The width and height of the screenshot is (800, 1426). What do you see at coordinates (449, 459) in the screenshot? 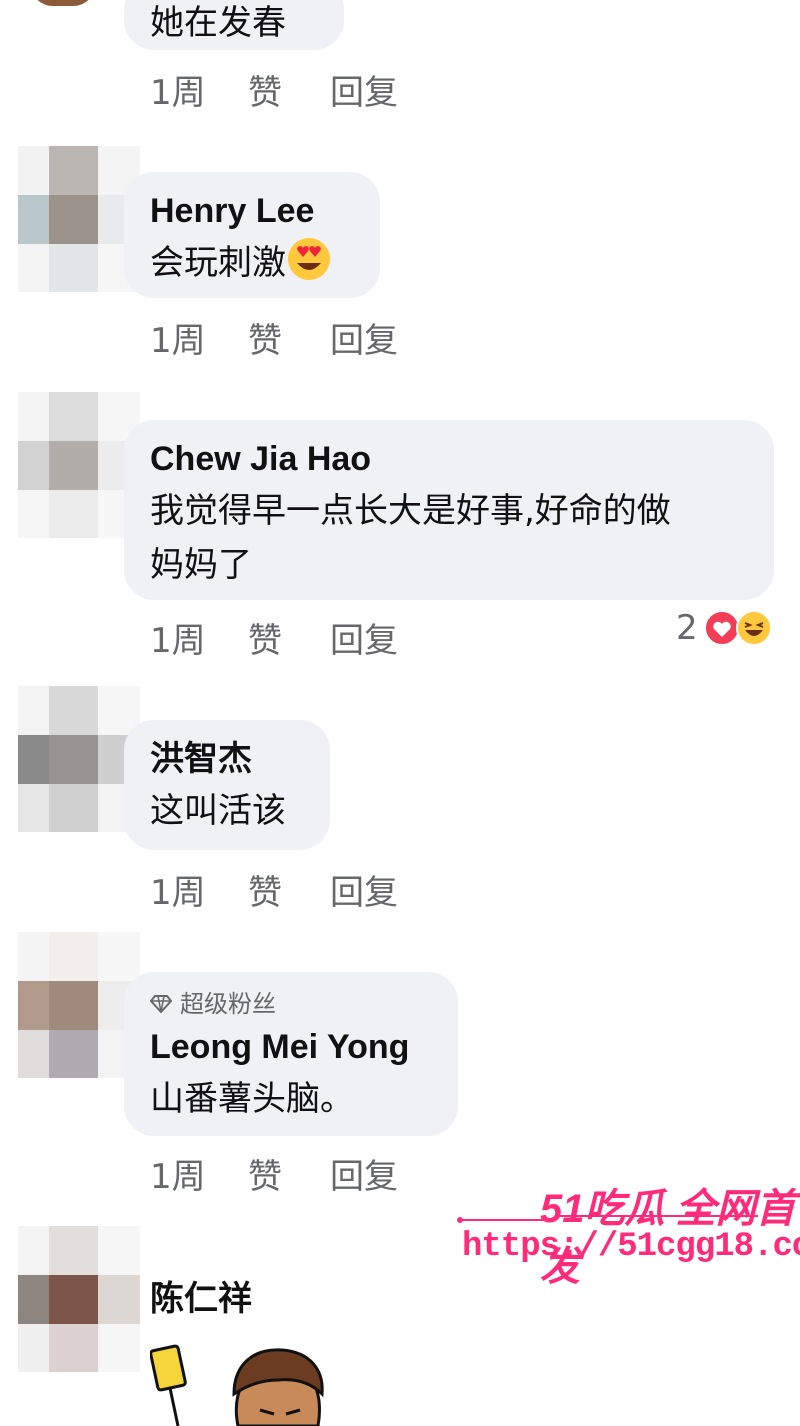
I see `comment-author: Chew Jia Hao` at bounding box center [449, 459].